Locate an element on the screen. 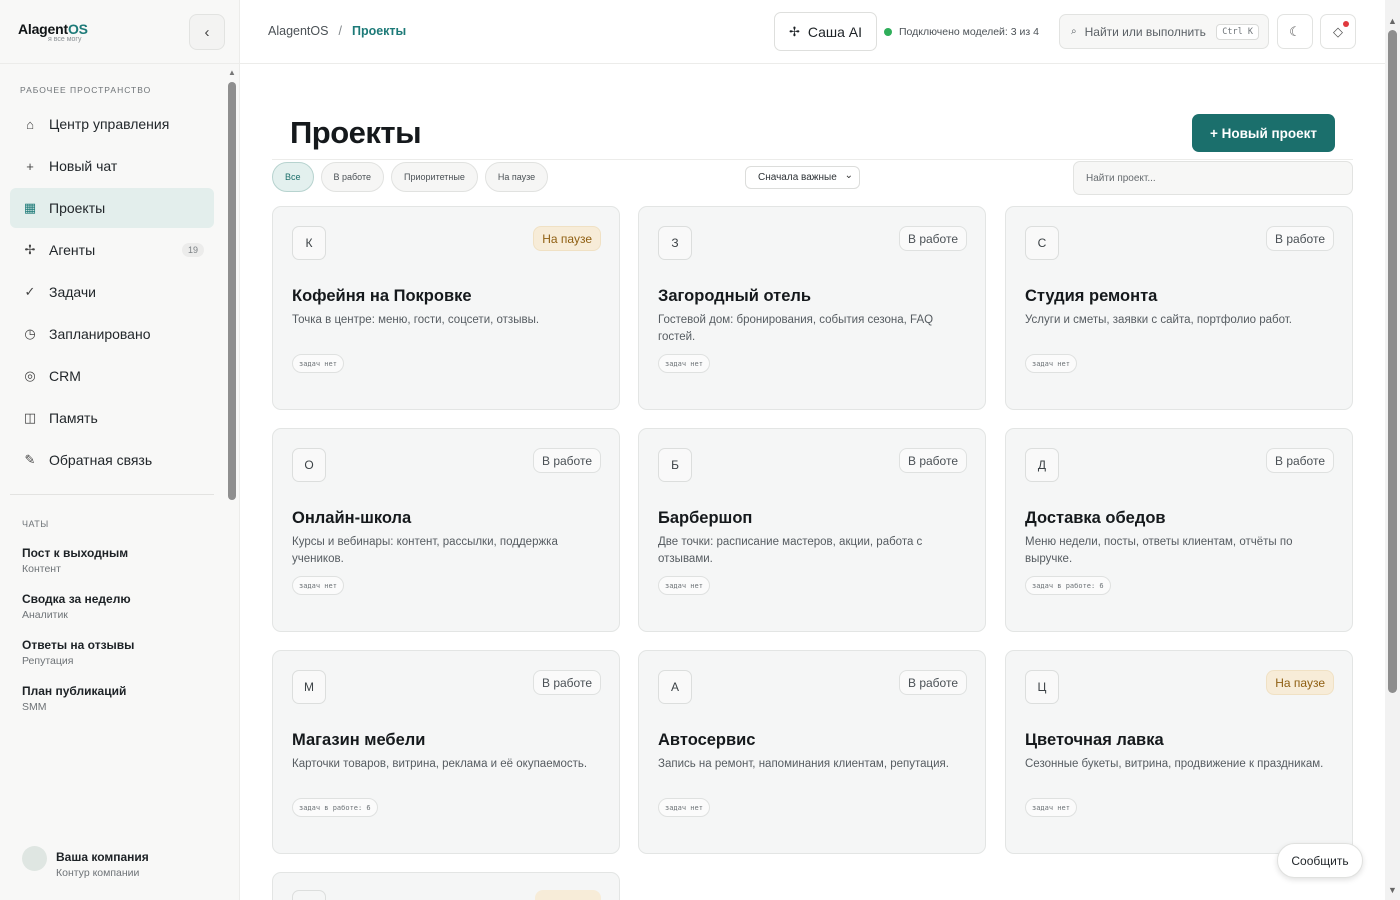  report-button: Сообщить is located at coordinates (1320, 860).